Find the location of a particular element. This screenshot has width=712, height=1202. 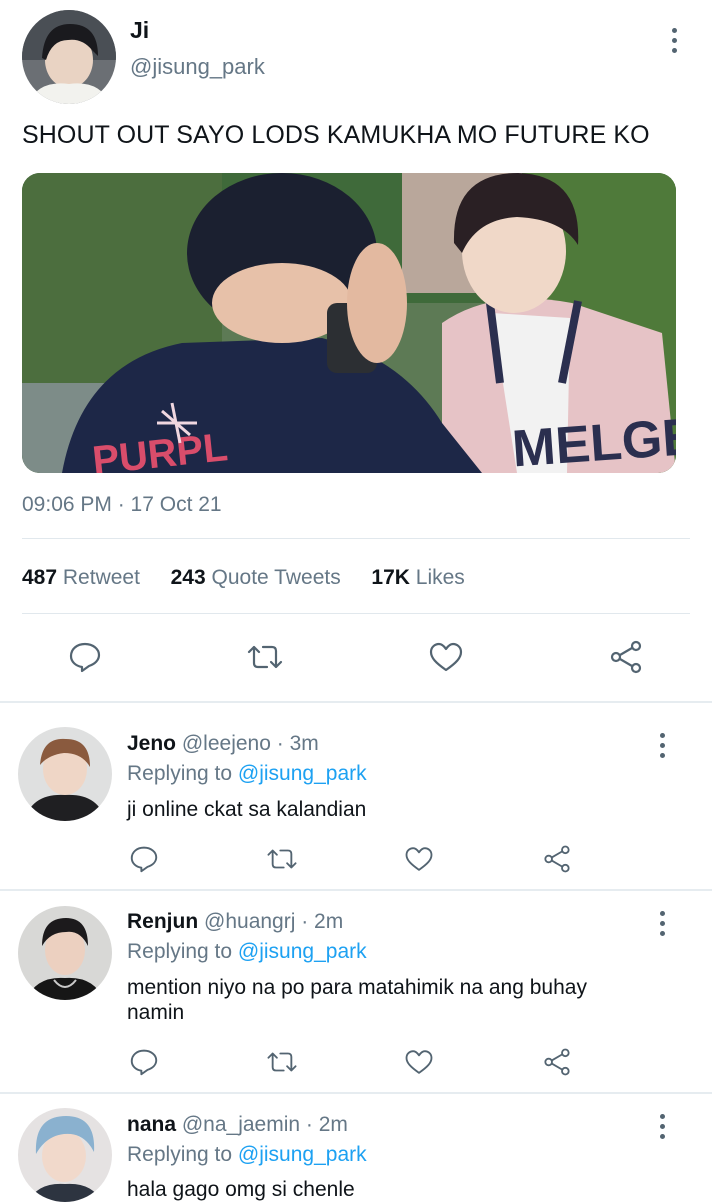

reply-text: hala gago omg si chenle is located at coordinates (241, 1189).